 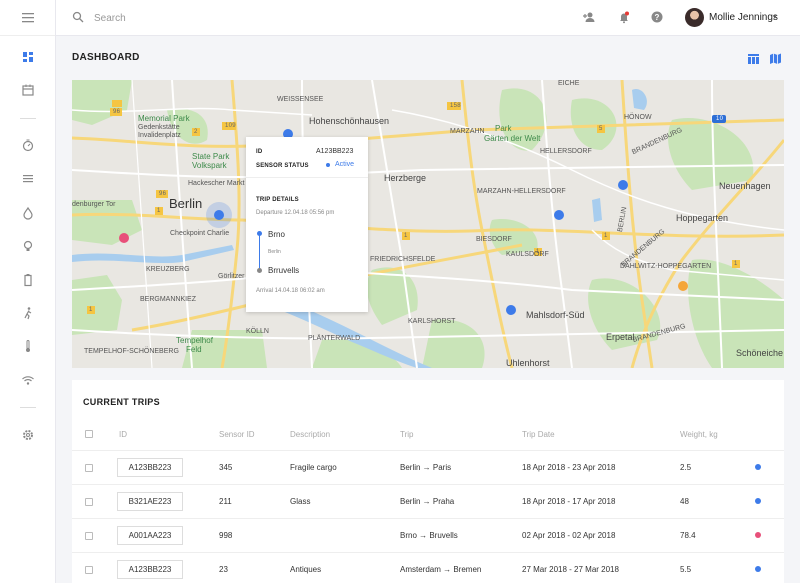 I want to click on tooltip-id-label: ID, so click(x=259, y=152).